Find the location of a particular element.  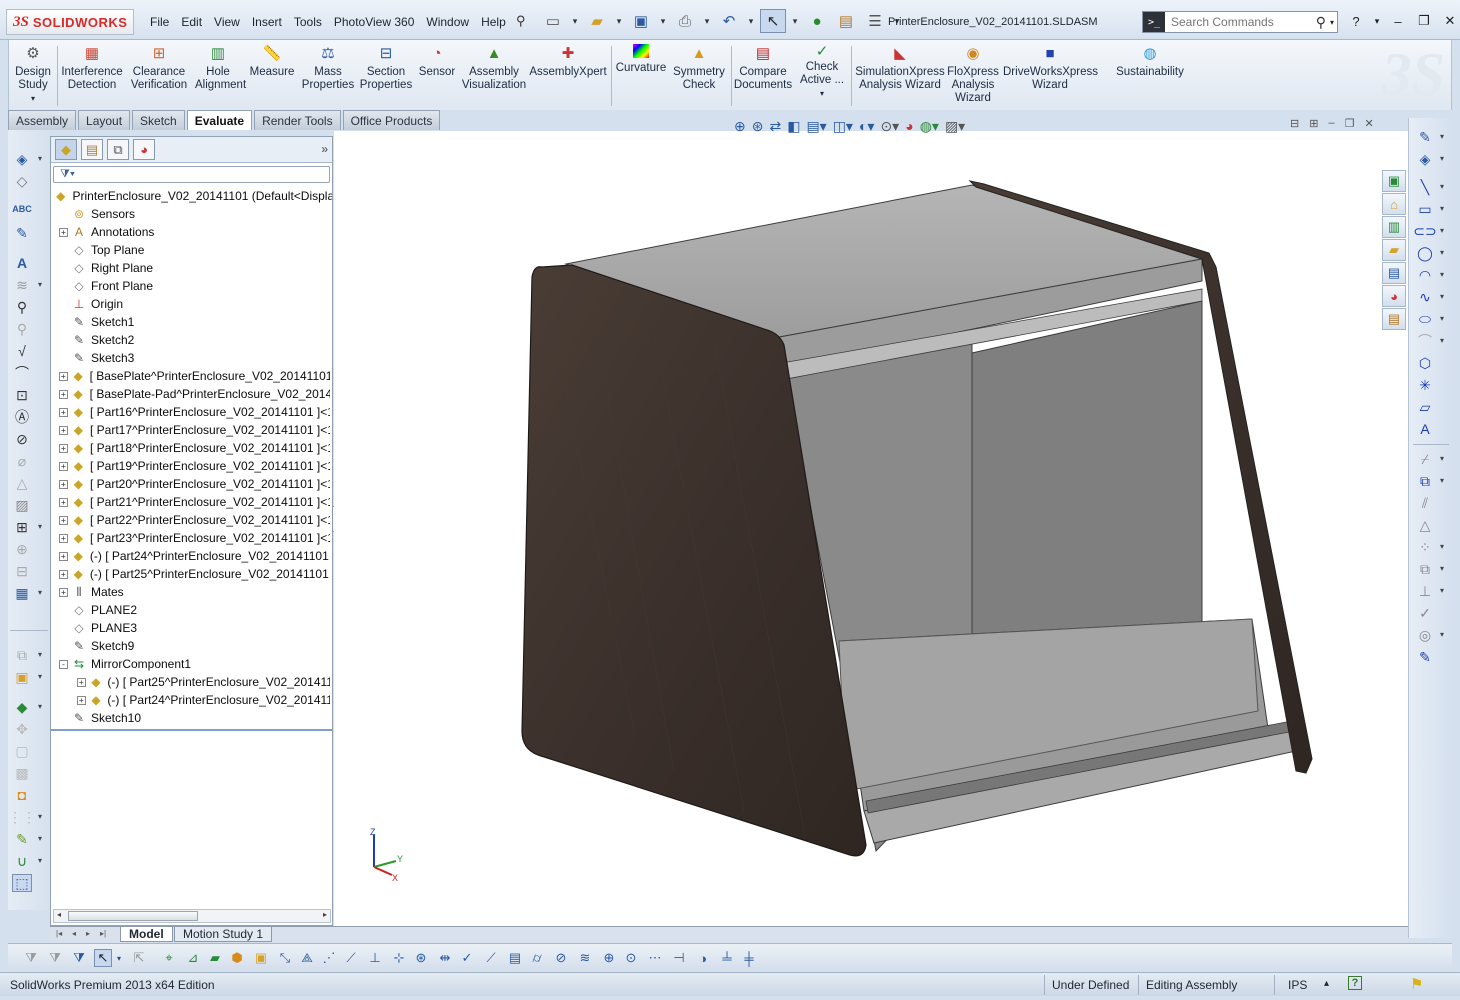

convert-dropdown-icon: ▾ is located at coordinates (1442, 480).